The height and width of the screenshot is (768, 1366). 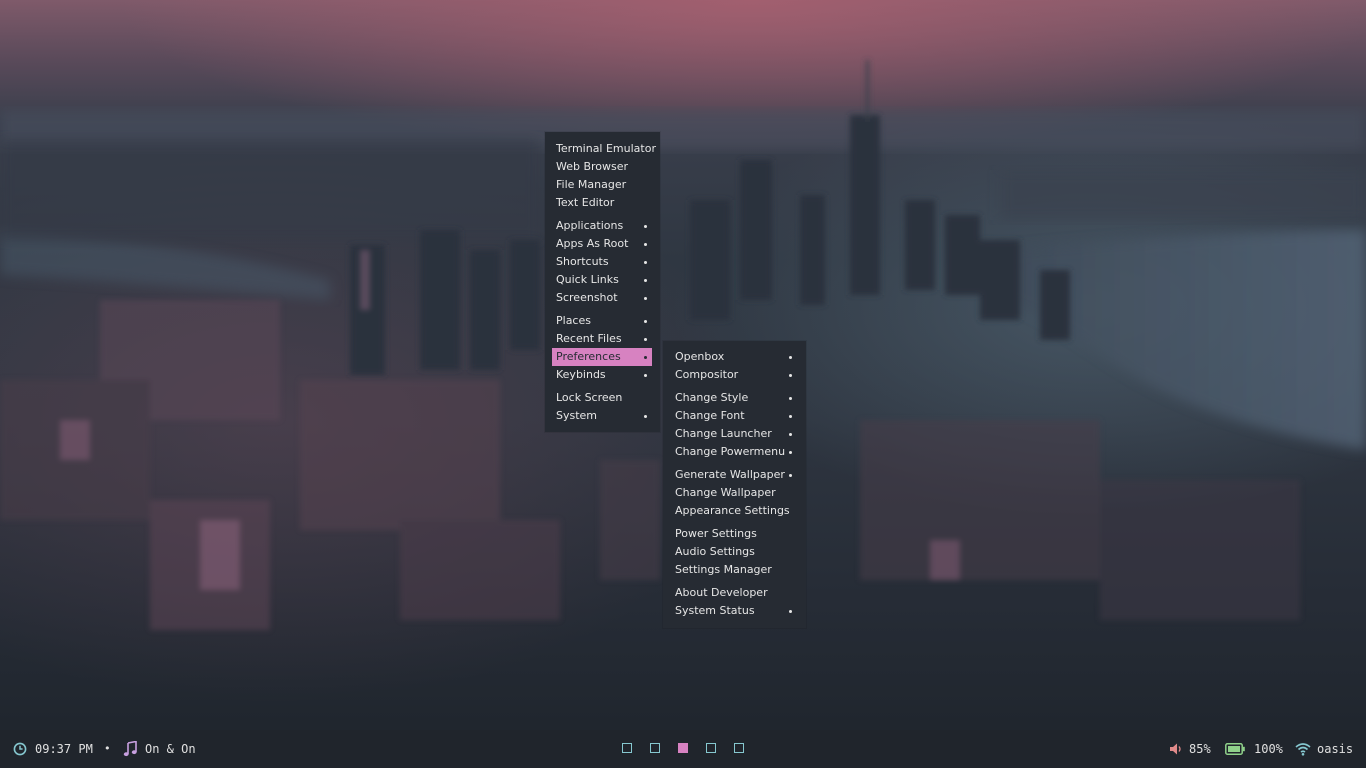 I want to click on menu-item-generate-wallpaper: Generate Wallpaper, so click(x=736, y=475).